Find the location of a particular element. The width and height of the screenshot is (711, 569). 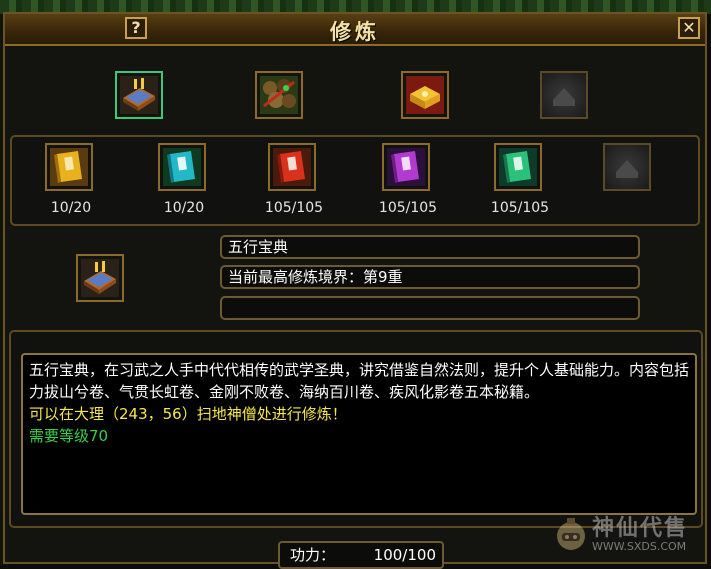

green-manual-icon is located at coordinates (518, 167).